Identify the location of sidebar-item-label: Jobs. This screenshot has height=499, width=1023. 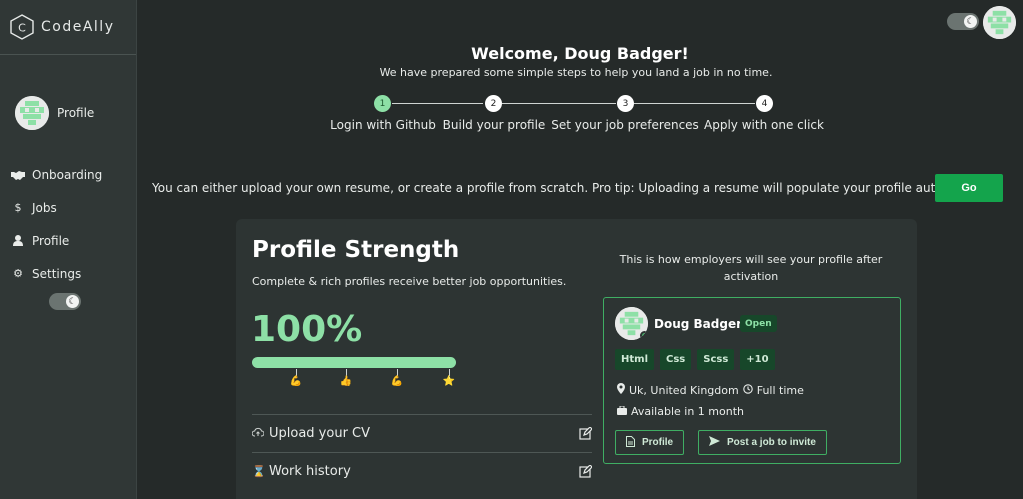
(44, 207).